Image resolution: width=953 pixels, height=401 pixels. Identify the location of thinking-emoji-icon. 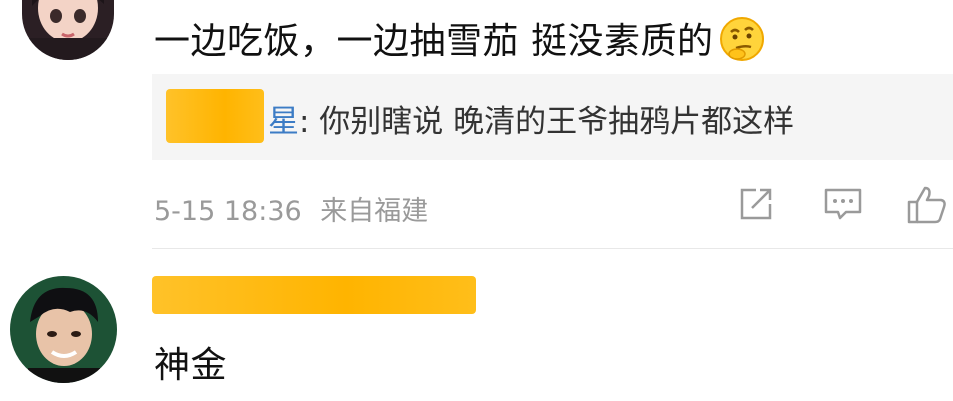
(742, 43).